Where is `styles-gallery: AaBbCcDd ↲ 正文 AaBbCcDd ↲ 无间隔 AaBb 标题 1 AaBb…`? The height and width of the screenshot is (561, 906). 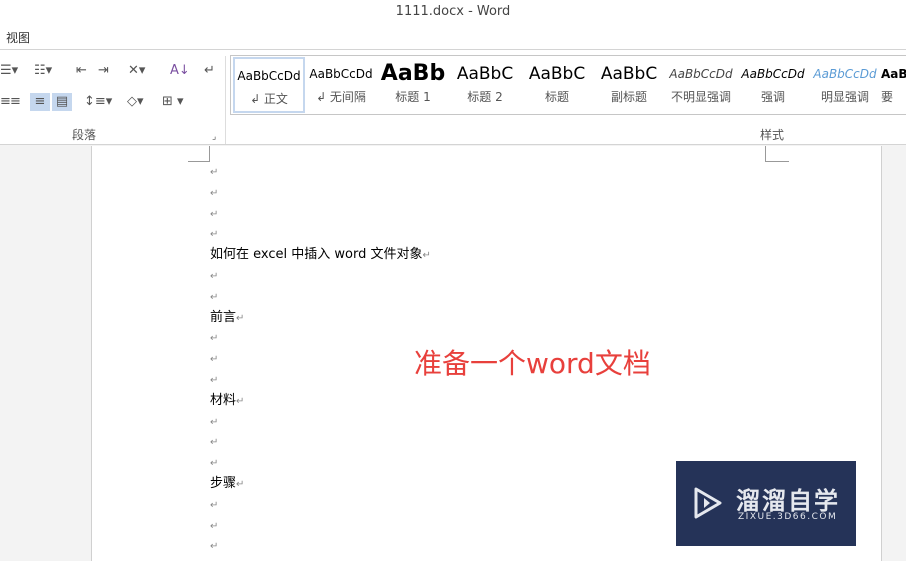
styles-gallery: AaBbCcDd ↲ 正文 AaBbCcDd ↲ 无间隔 AaBb 标题 1 AaBb… is located at coordinates (568, 85).